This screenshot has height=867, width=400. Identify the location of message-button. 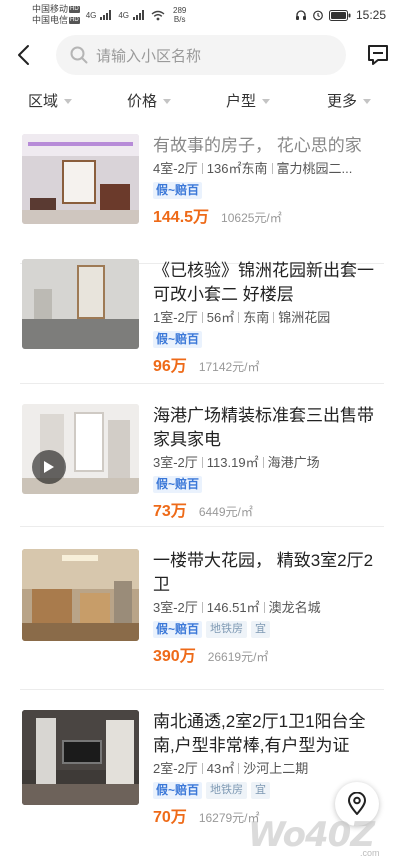
(378, 55).